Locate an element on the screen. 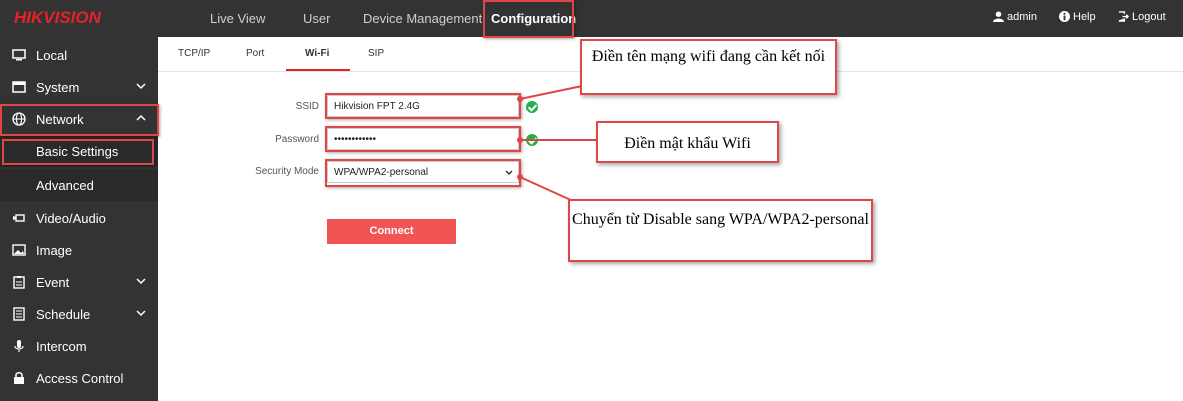 Image resolution: width=1183 pixels, height=401 pixels. ssid-callout: Điền tên mạng wifi đang cần kết nối is located at coordinates (708, 67).